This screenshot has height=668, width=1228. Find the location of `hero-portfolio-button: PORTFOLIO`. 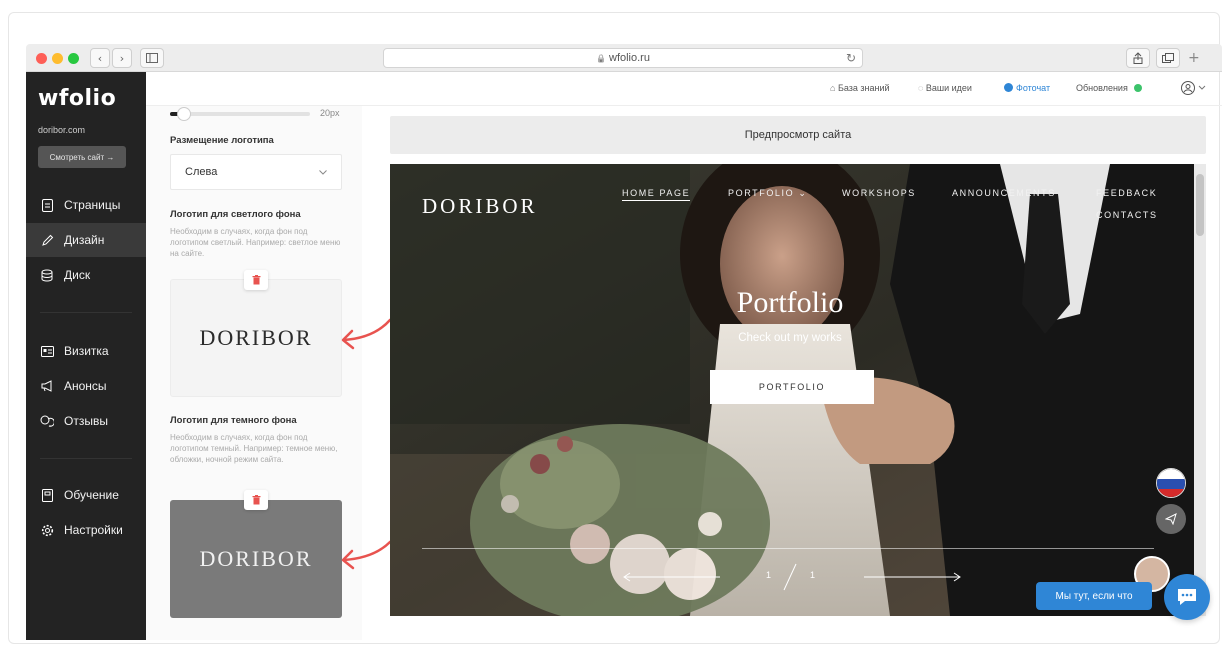

hero-portfolio-button: PORTFOLIO is located at coordinates (792, 387).